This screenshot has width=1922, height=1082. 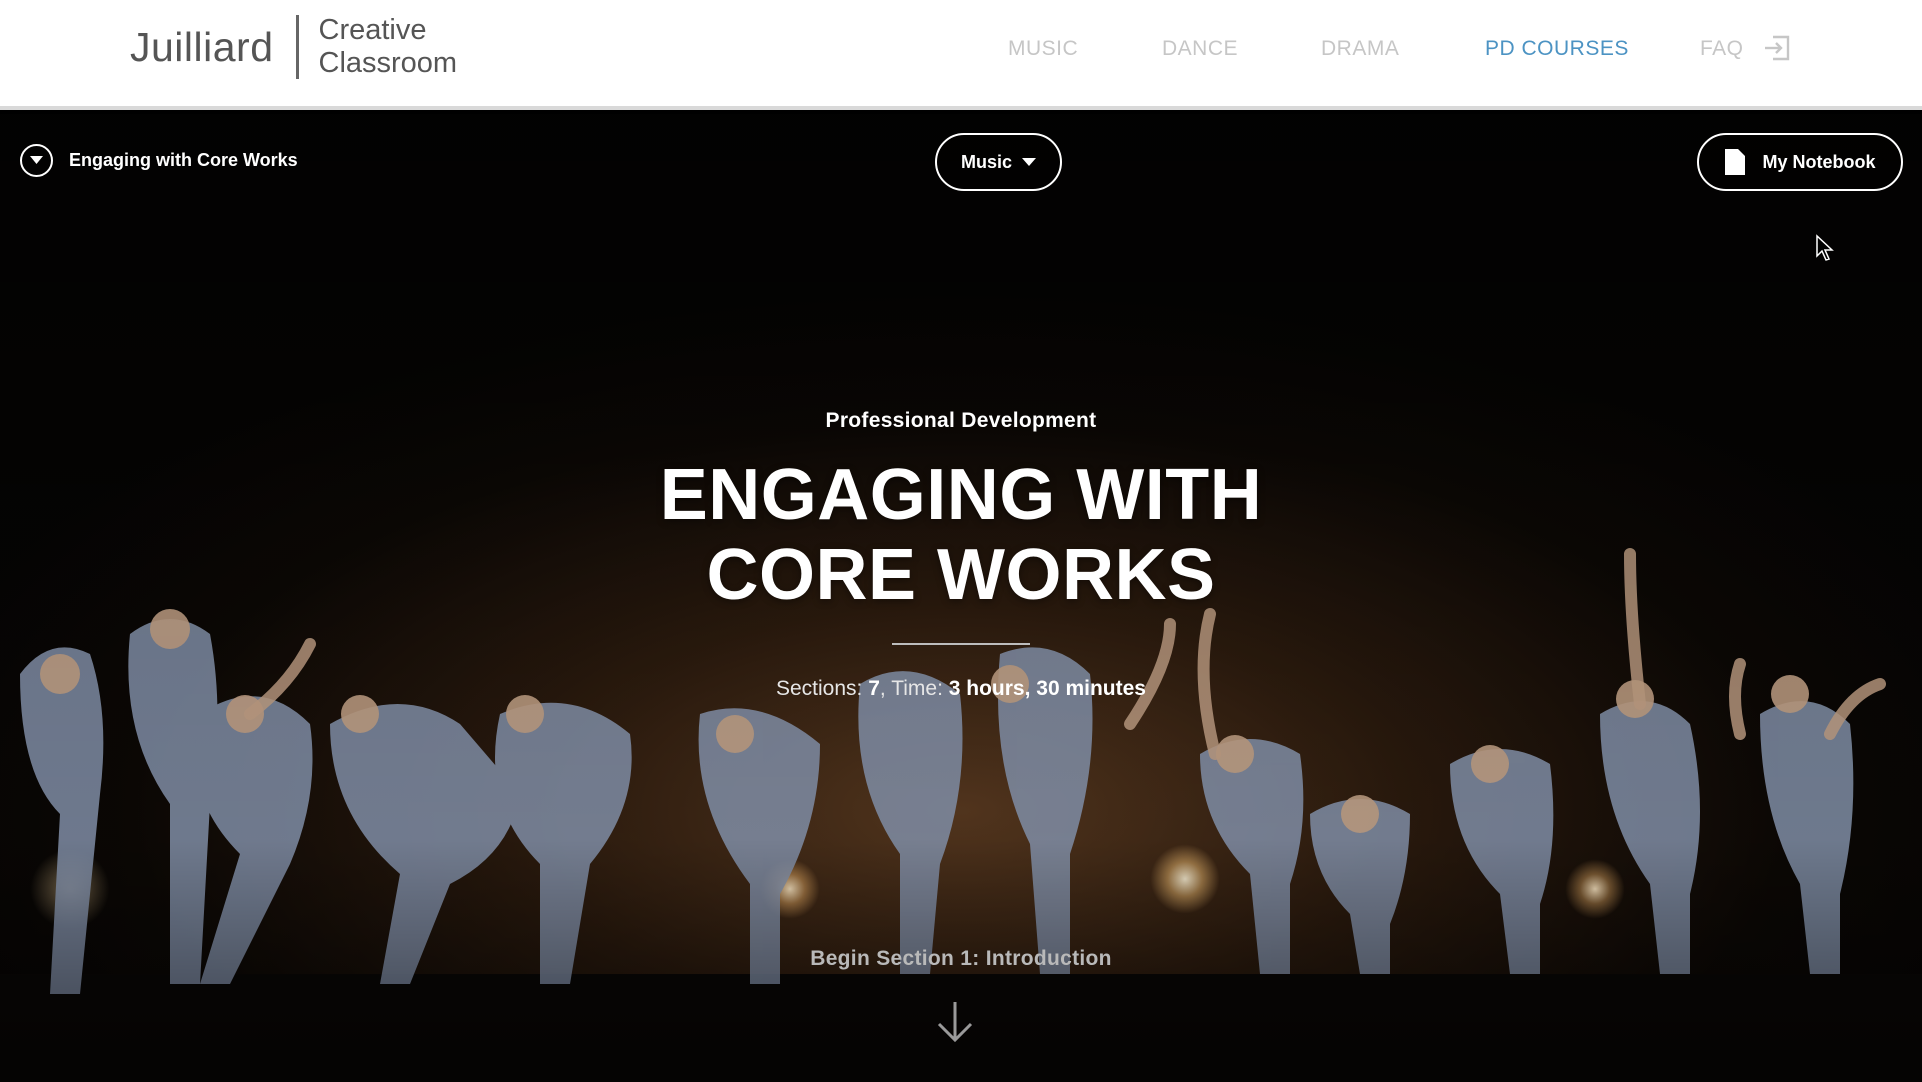 I want to click on course-toggle-label: Engaging with Core Works, so click(x=183, y=160).